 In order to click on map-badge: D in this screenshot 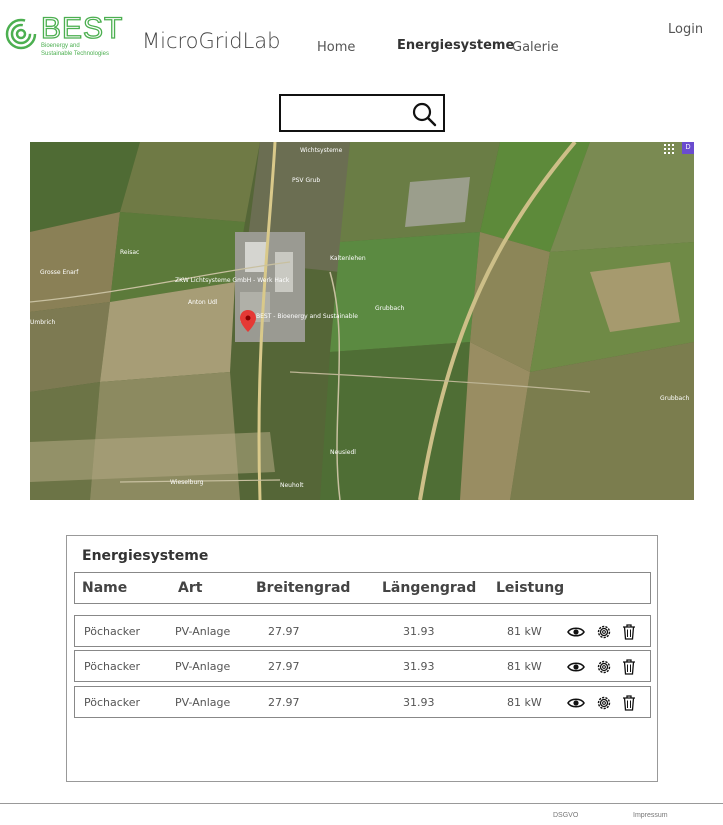, I will do `click(688, 148)`.